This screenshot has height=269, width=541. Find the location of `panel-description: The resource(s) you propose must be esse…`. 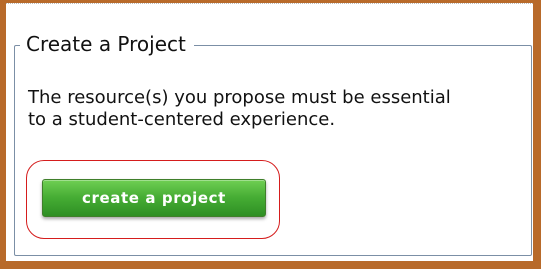

panel-description: The resource(s) you propose must be esse… is located at coordinates (239, 108).